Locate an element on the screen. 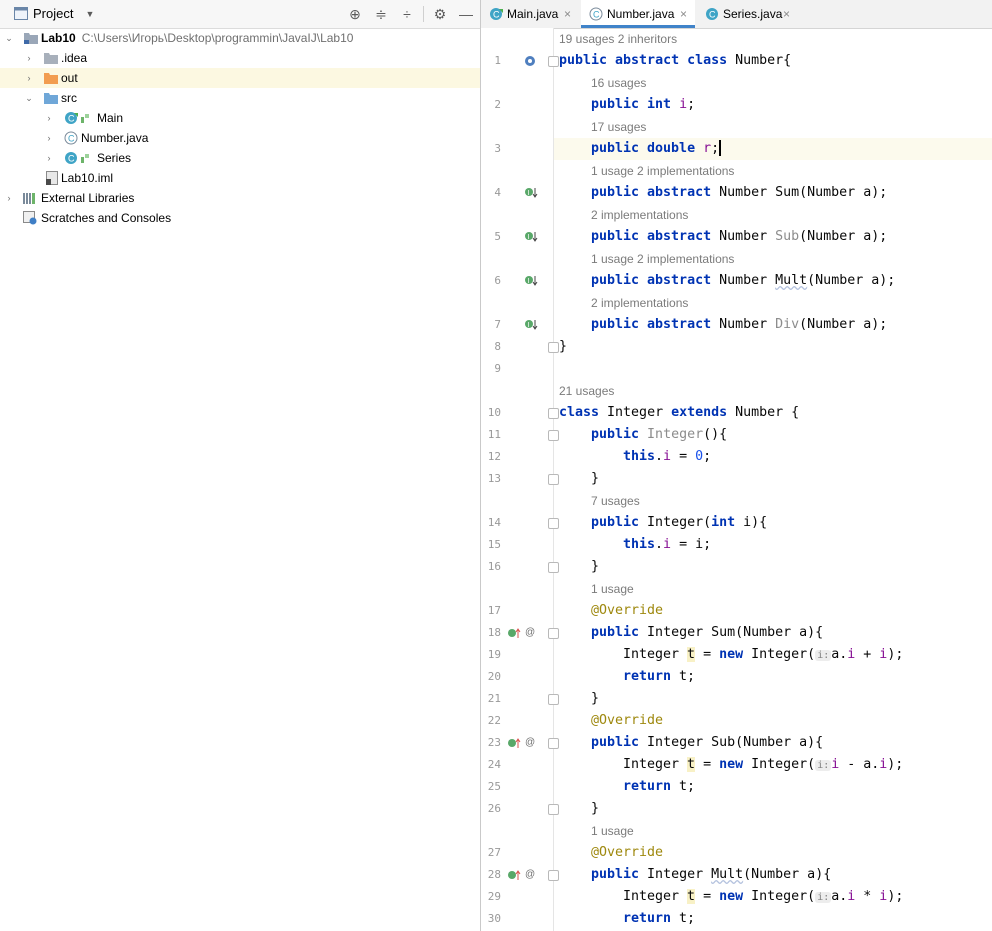 The height and width of the screenshot is (931, 992). line-number: 12 is located at coordinates (494, 456).